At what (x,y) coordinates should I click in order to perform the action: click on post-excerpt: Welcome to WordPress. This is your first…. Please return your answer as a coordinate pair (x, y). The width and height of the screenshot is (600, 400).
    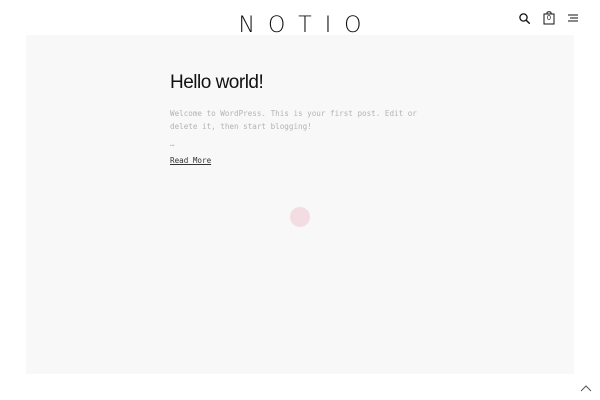
    Looking at the image, I should click on (293, 120).